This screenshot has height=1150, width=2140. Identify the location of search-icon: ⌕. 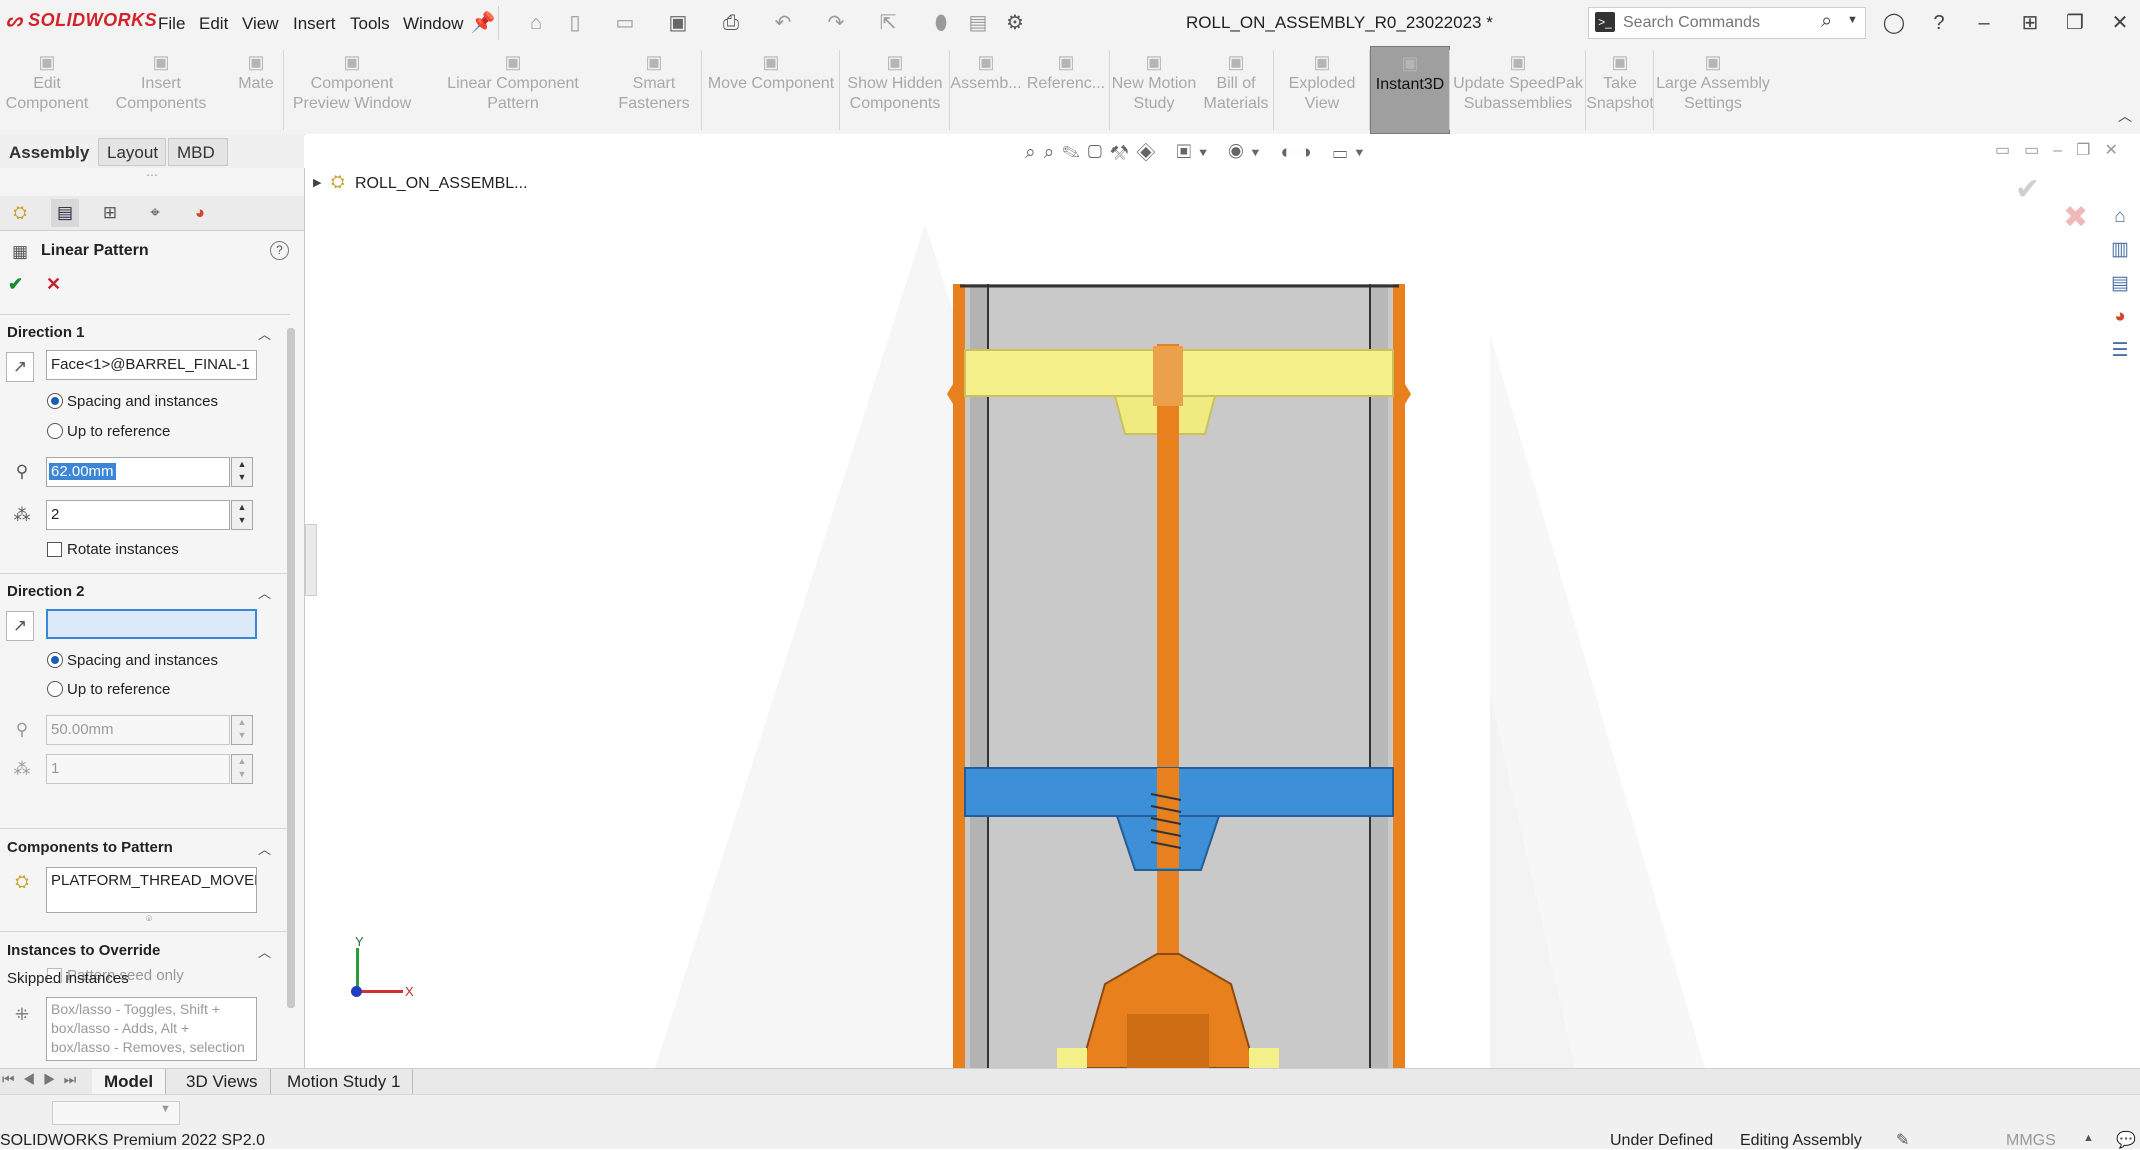
(1826, 21).